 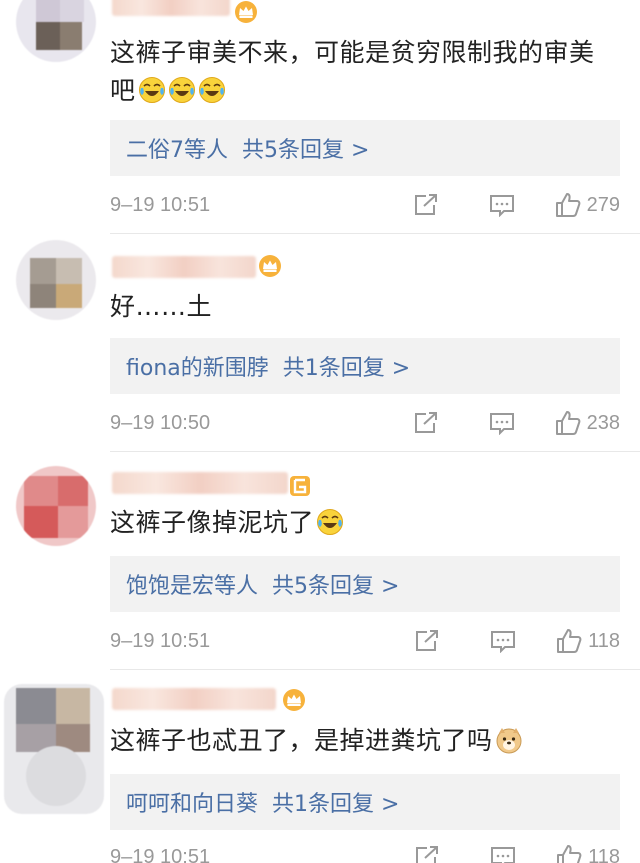 What do you see at coordinates (603, 422) in the screenshot?
I see `like-count: 238` at bounding box center [603, 422].